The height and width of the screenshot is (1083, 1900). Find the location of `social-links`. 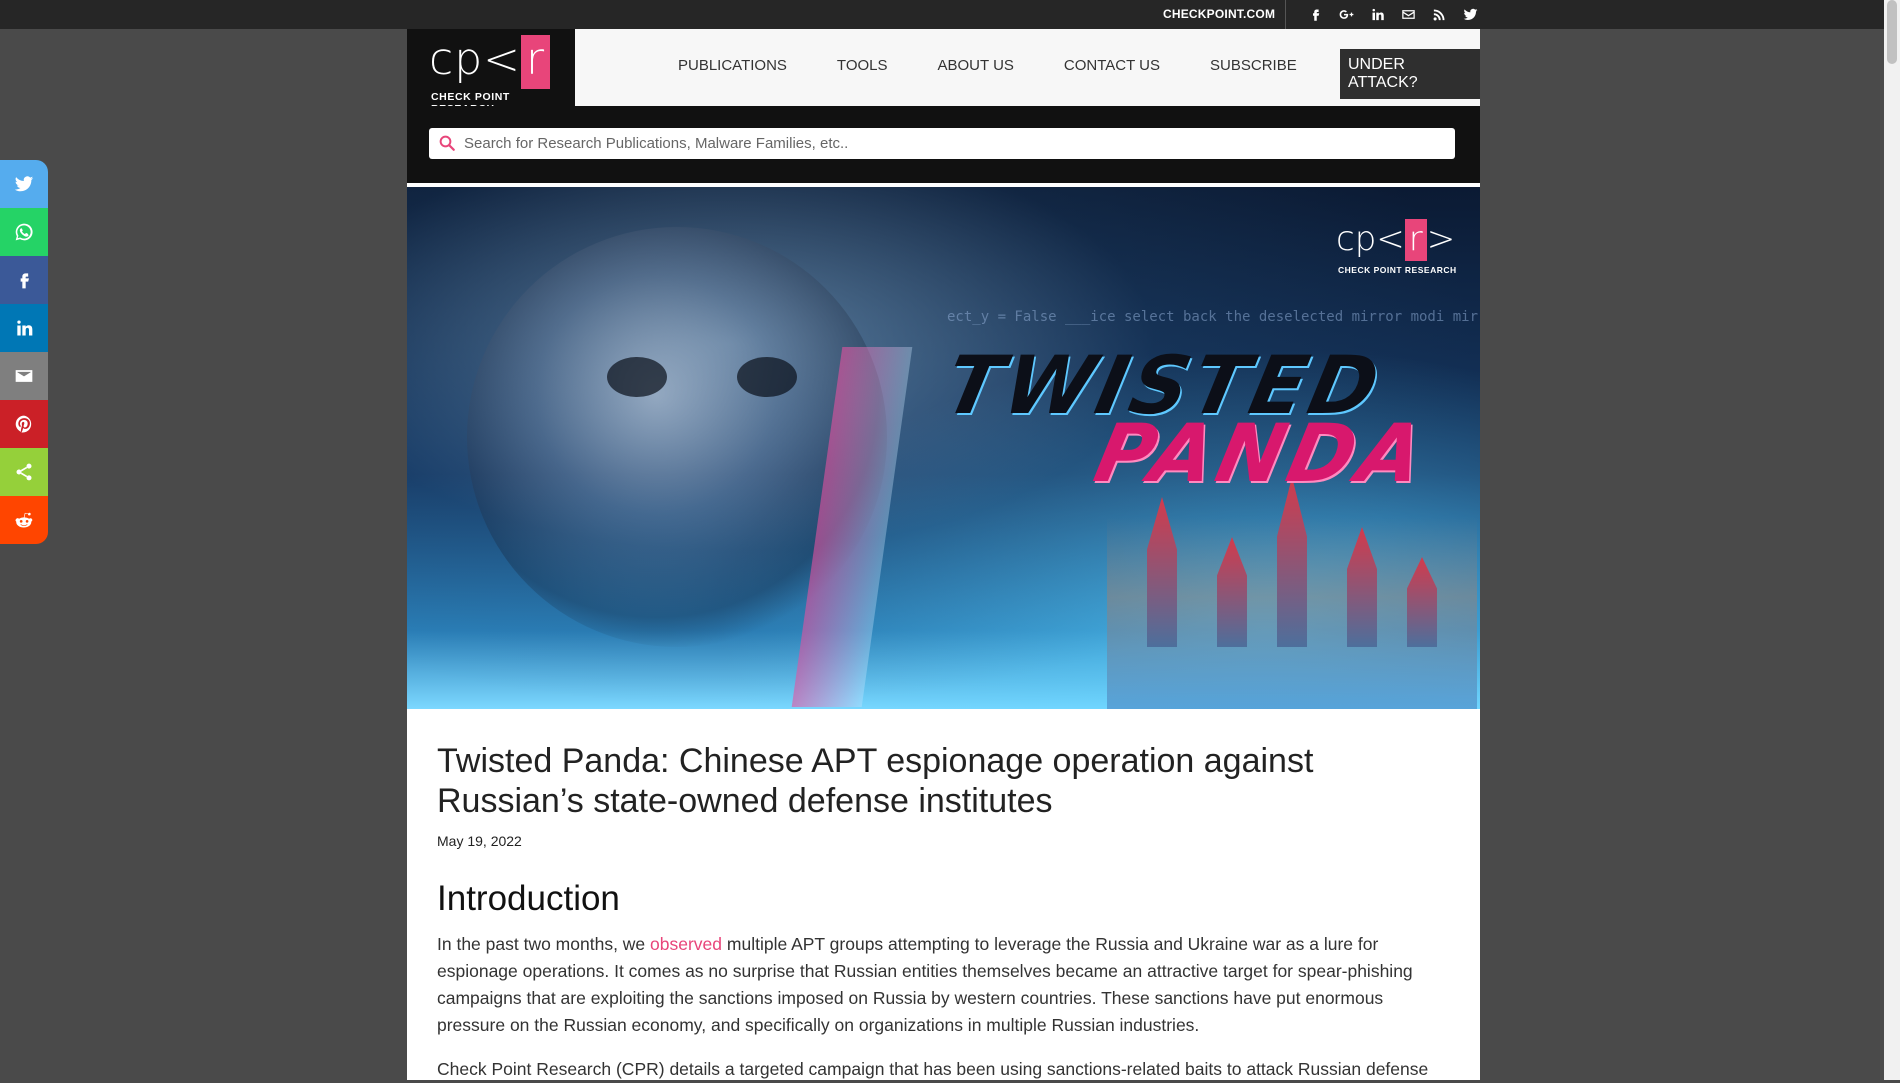

social-links is located at coordinates (1393, 14).